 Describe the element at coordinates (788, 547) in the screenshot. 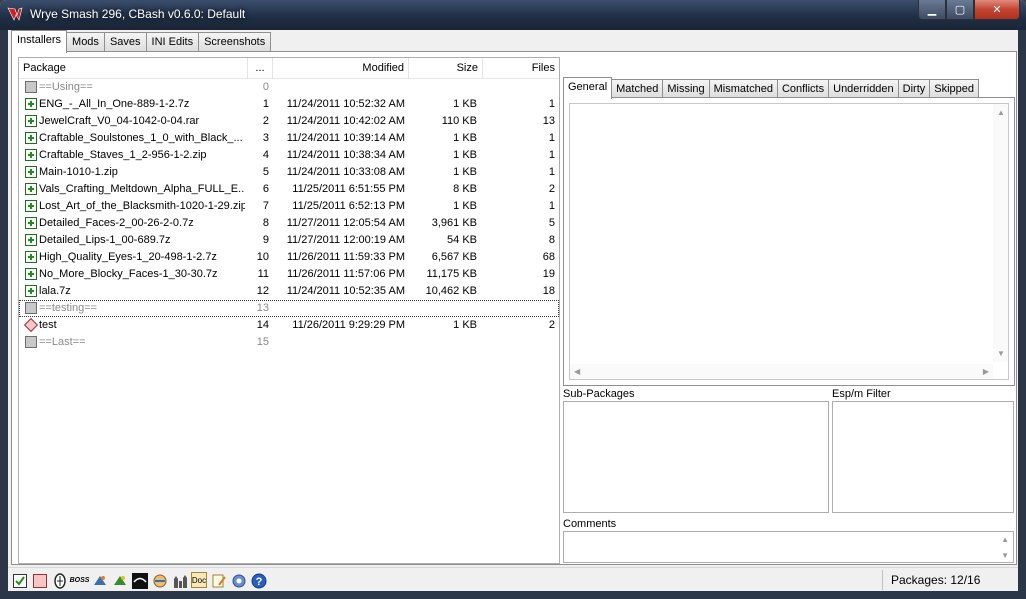

I see `comments-textarea: ▲ ▼` at that location.